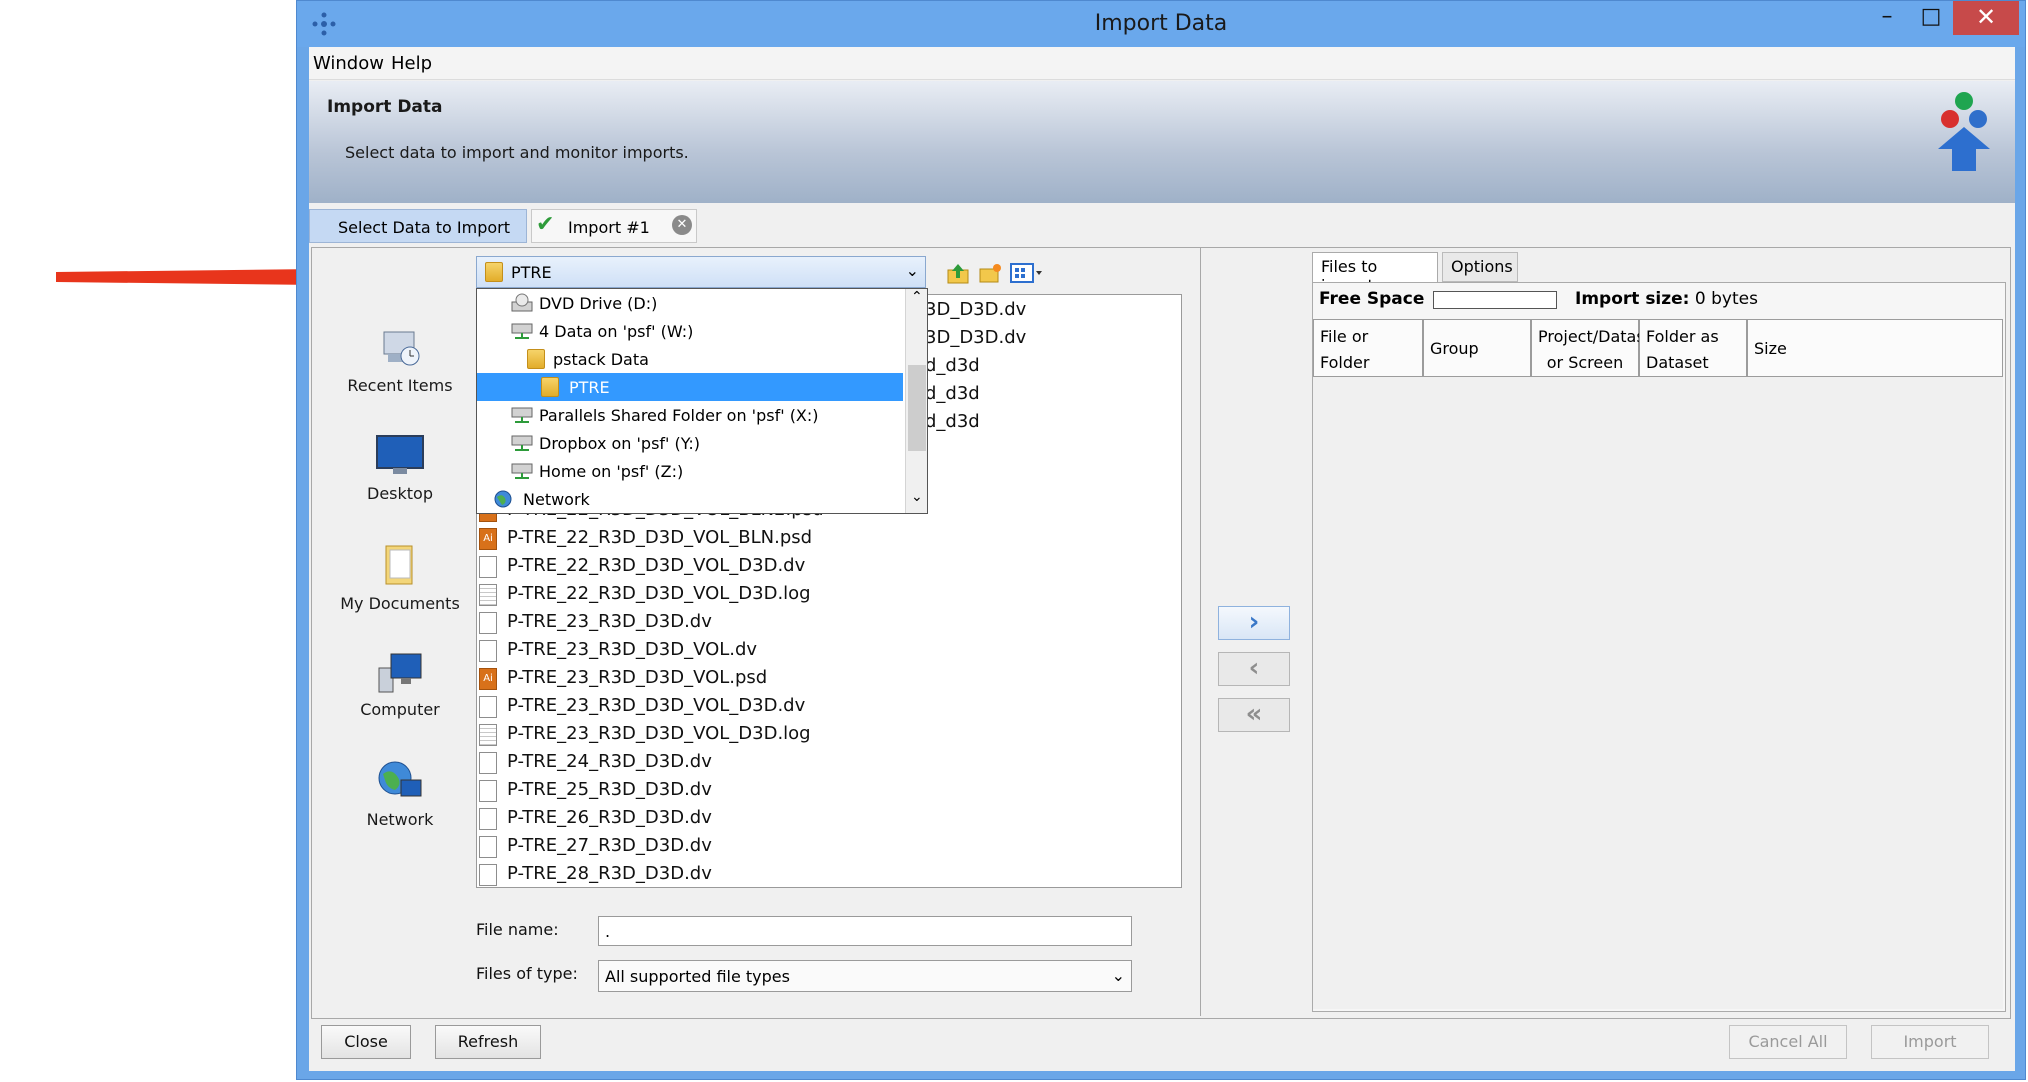  What do you see at coordinates (1495, 300) in the screenshot?
I see `free-space-bar` at bounding box center [1495, 300].